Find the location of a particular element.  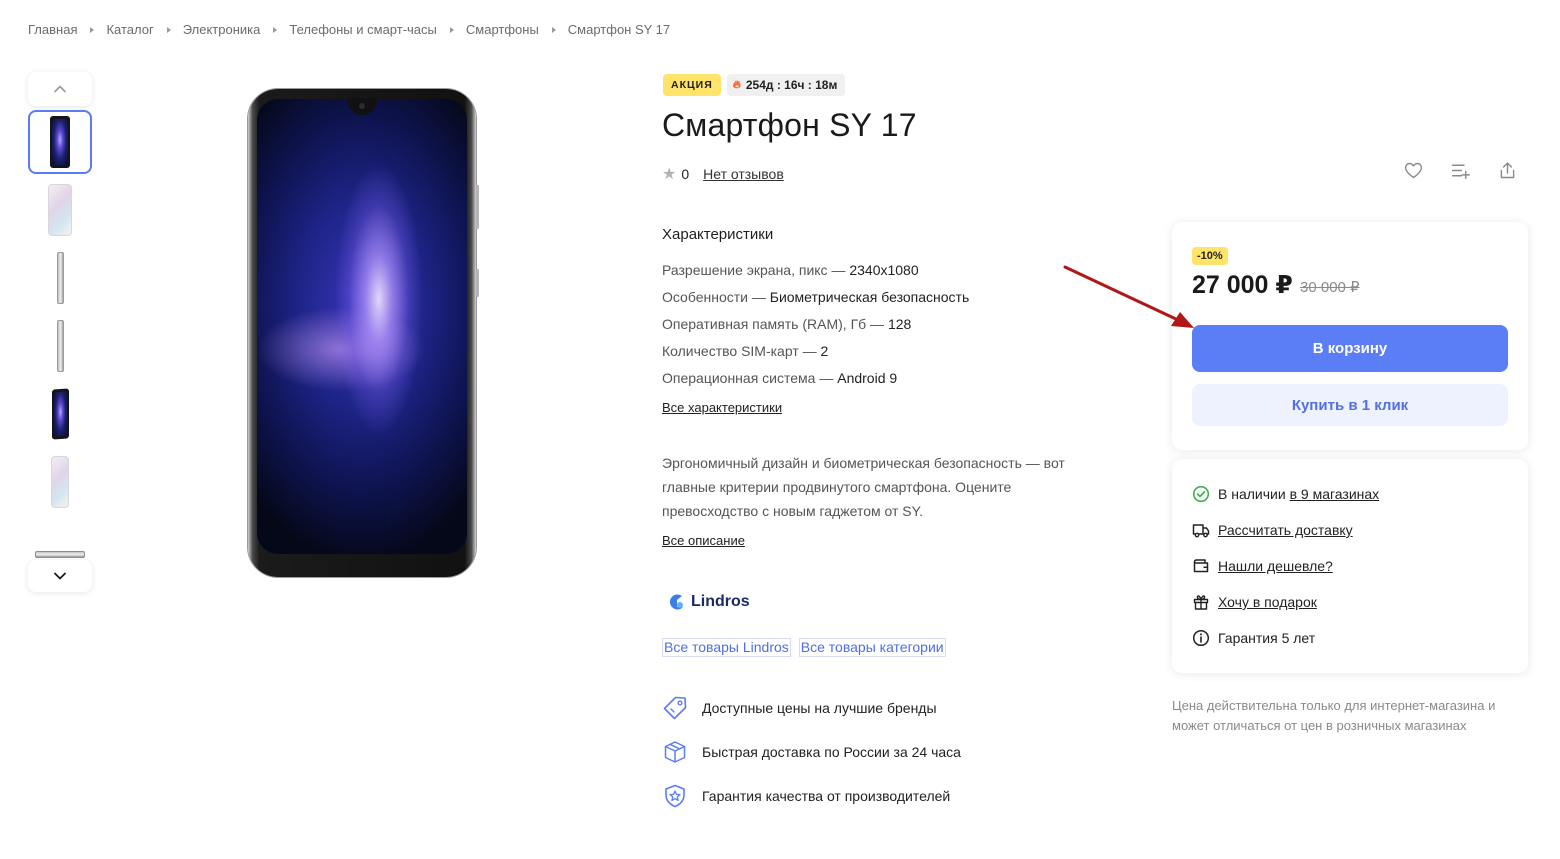

check-circle-icon is located at coordinates (1201, 494).